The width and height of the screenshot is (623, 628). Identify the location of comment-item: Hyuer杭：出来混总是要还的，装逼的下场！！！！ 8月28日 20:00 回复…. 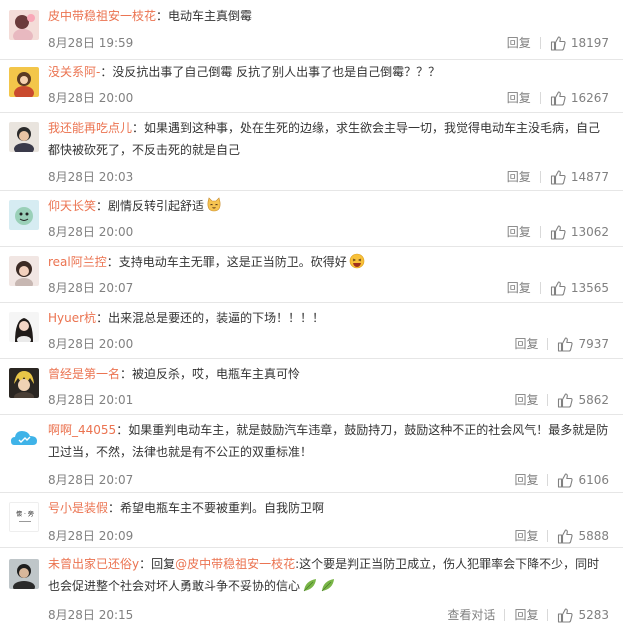
(311, 331).